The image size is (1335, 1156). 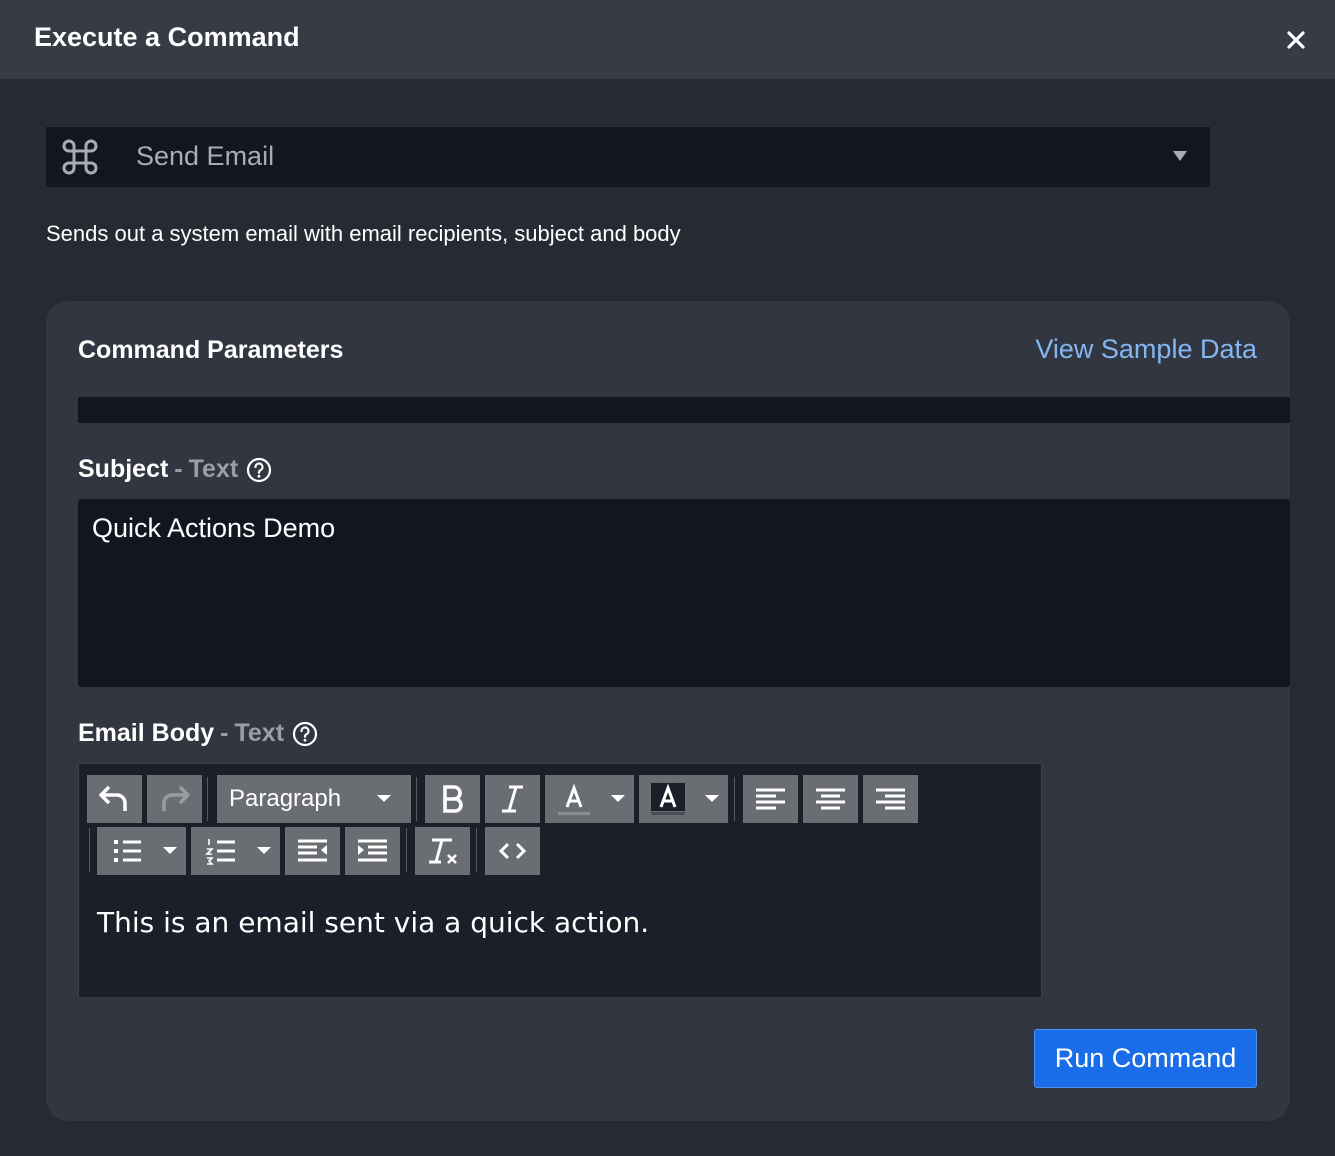 What do you see at coordinates (211, 350) in the screenshot?
I see `parameters-title: Command Parameters` at bounding box center [211, 350].